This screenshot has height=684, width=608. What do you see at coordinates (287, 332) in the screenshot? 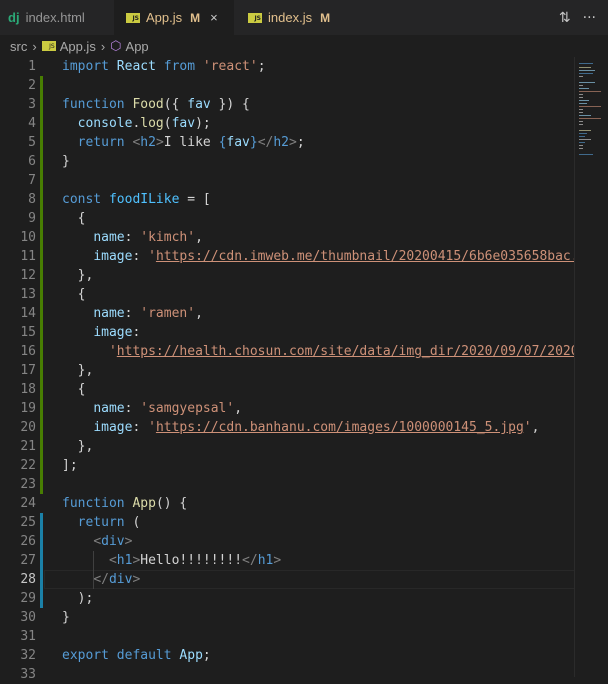
I see `code-line: 15 image:` at bounding box center [287, 332].